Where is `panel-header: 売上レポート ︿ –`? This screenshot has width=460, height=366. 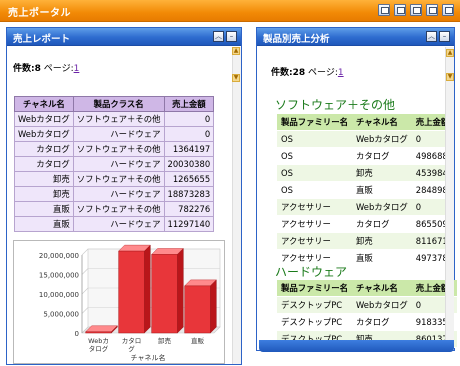
panel-header: 売上レポート ︿ – is located at coordinates (124, 37).